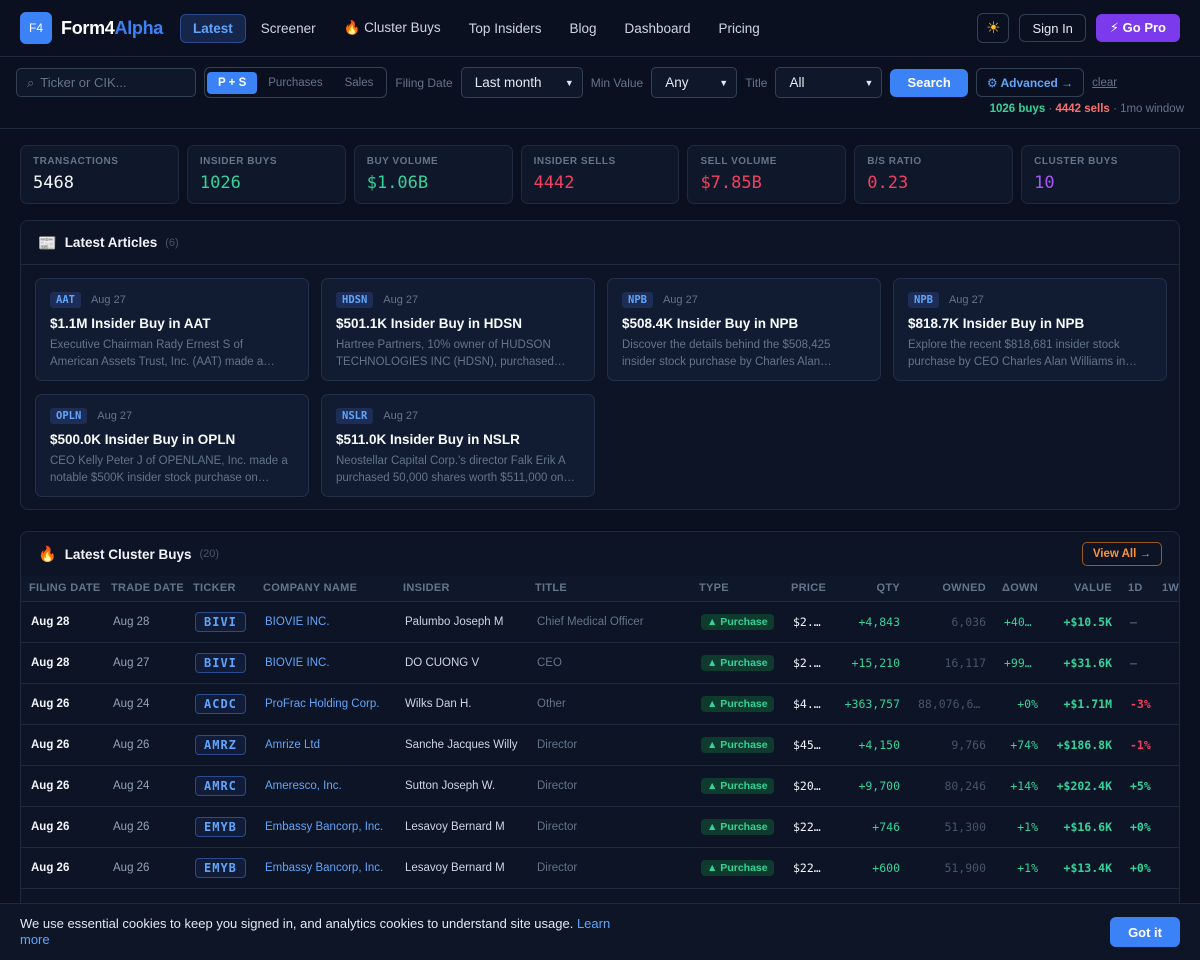 Image resolution: width=1200 pixels, height=960 pixels. What do you see at coordinates (172, 439) in the screenshot?
I see `article-title: $500.0K Insider Buy in OPLN` at bounding box center [172, 439].